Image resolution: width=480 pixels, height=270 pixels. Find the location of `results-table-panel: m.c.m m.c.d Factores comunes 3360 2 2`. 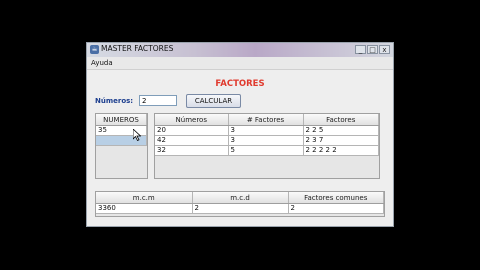

results-table-panel: m.c.m m.c.d Factores comunes 3360 2 2 is located at coordinates (240, 204).